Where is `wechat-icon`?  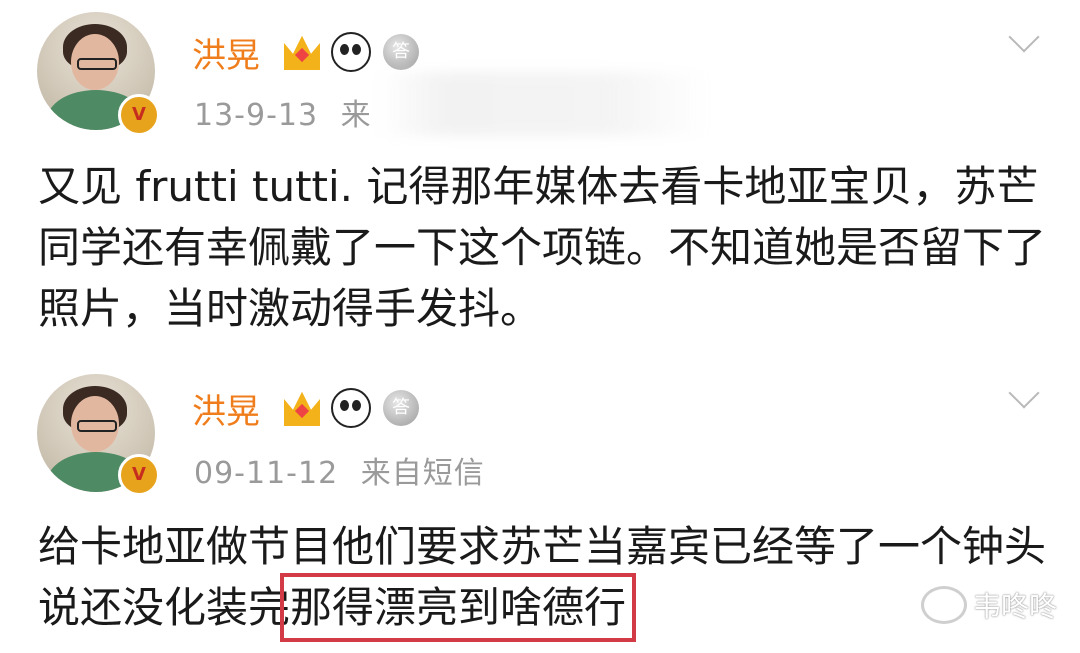
wechat-icon is located at coordinates (944, 605).